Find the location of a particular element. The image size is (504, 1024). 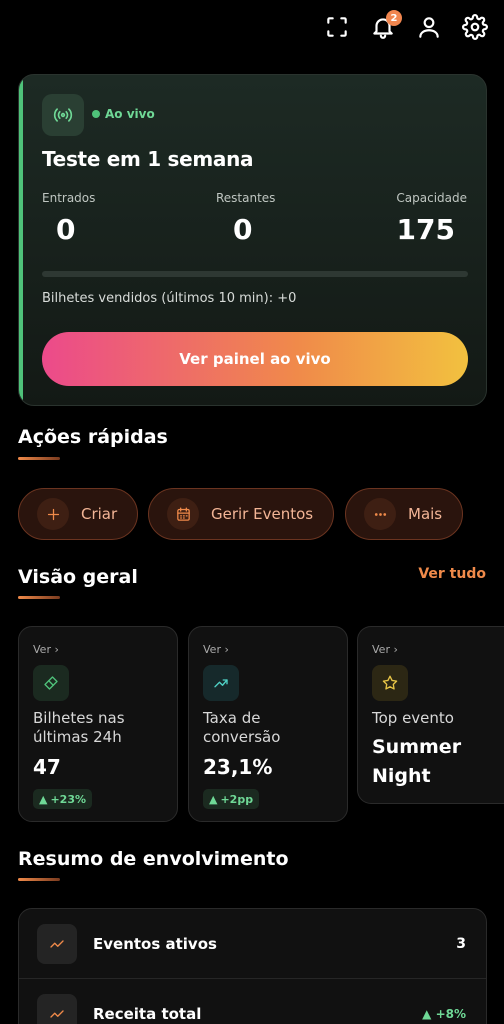

star-icon is located at coordinates (390, 683).